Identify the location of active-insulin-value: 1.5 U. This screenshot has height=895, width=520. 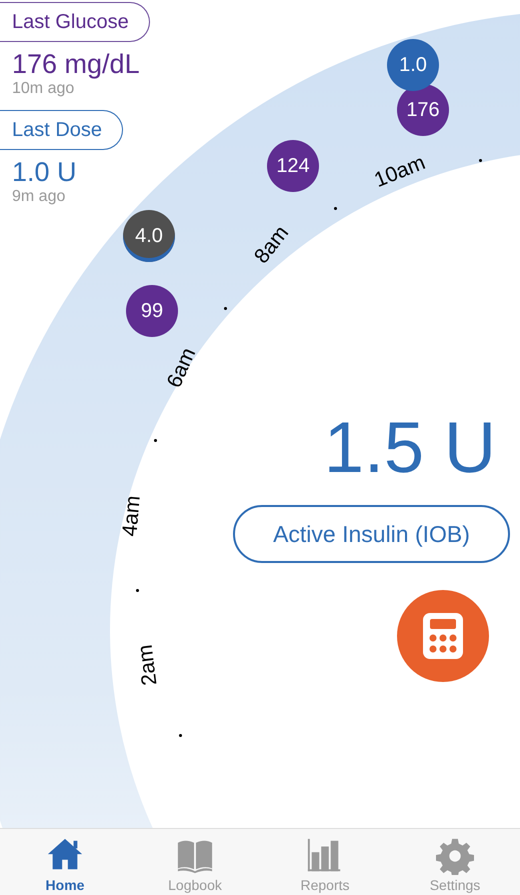
(410, 448).